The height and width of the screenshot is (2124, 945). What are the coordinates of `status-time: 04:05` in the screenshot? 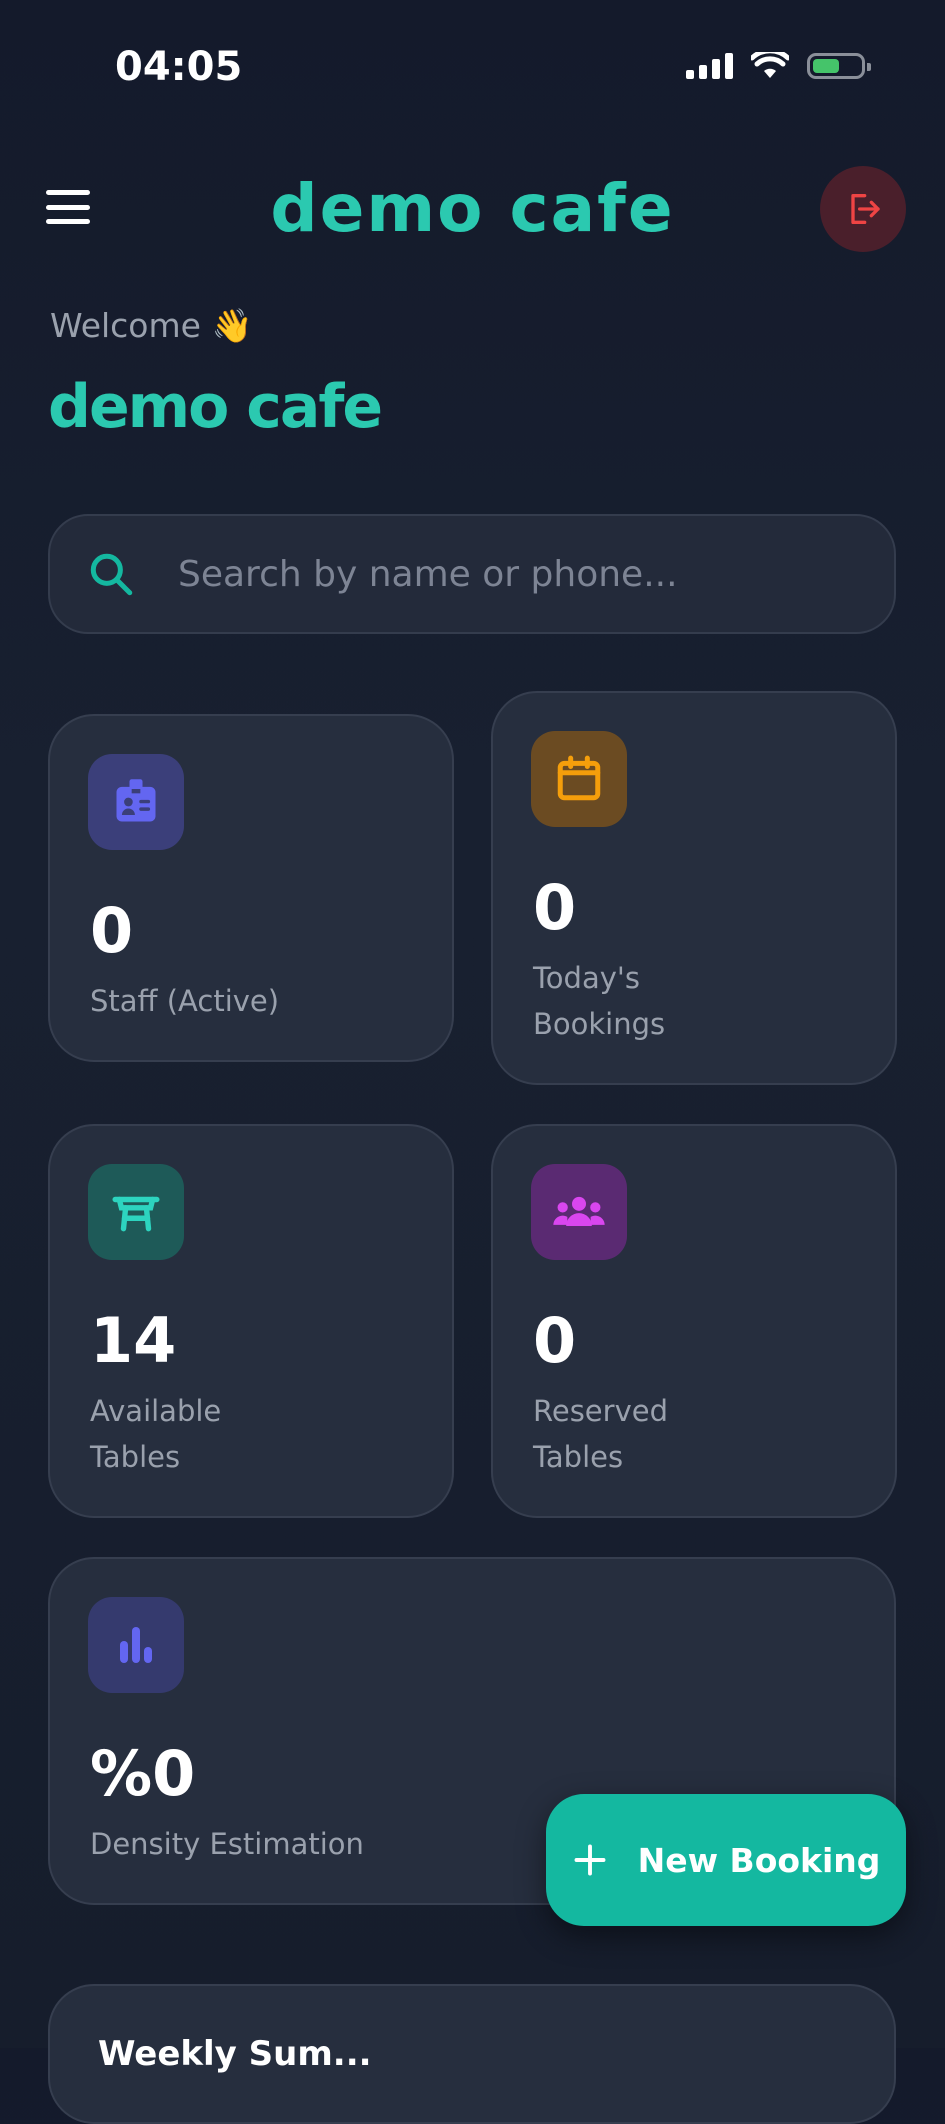 It's located at (179, 67).